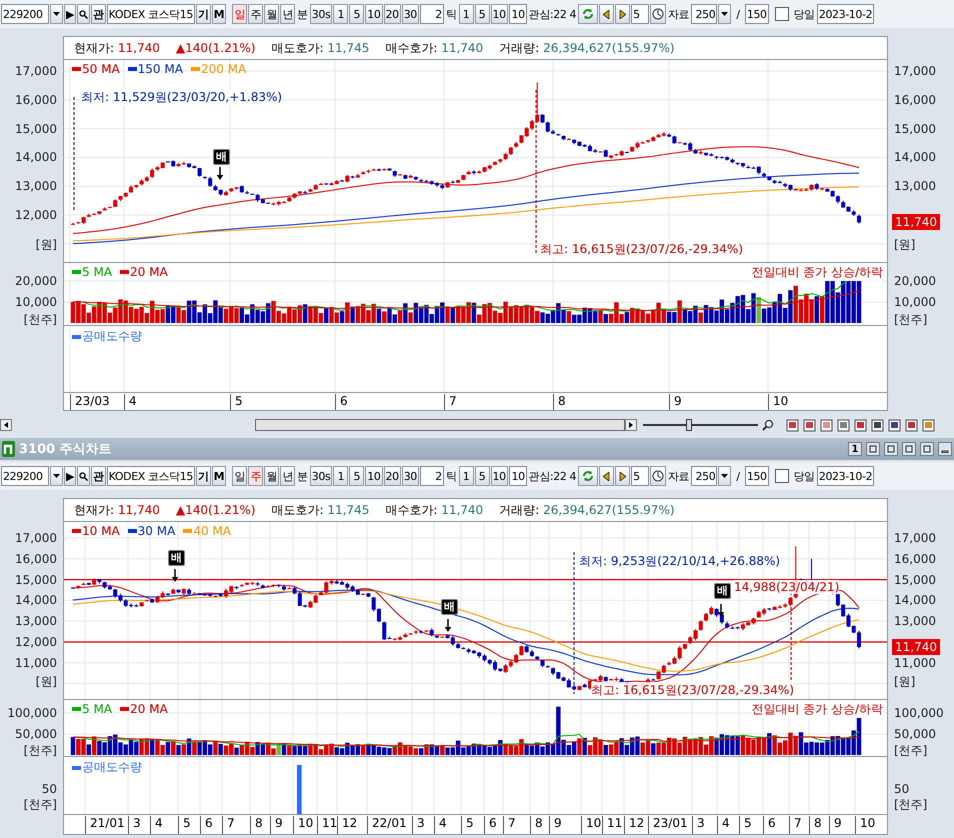 The height and width of the screenshot is (838, 954). What do you see at coordinates (768, 425) in the screenshot?
I see `search-icon` at bounding box center [768, 425].